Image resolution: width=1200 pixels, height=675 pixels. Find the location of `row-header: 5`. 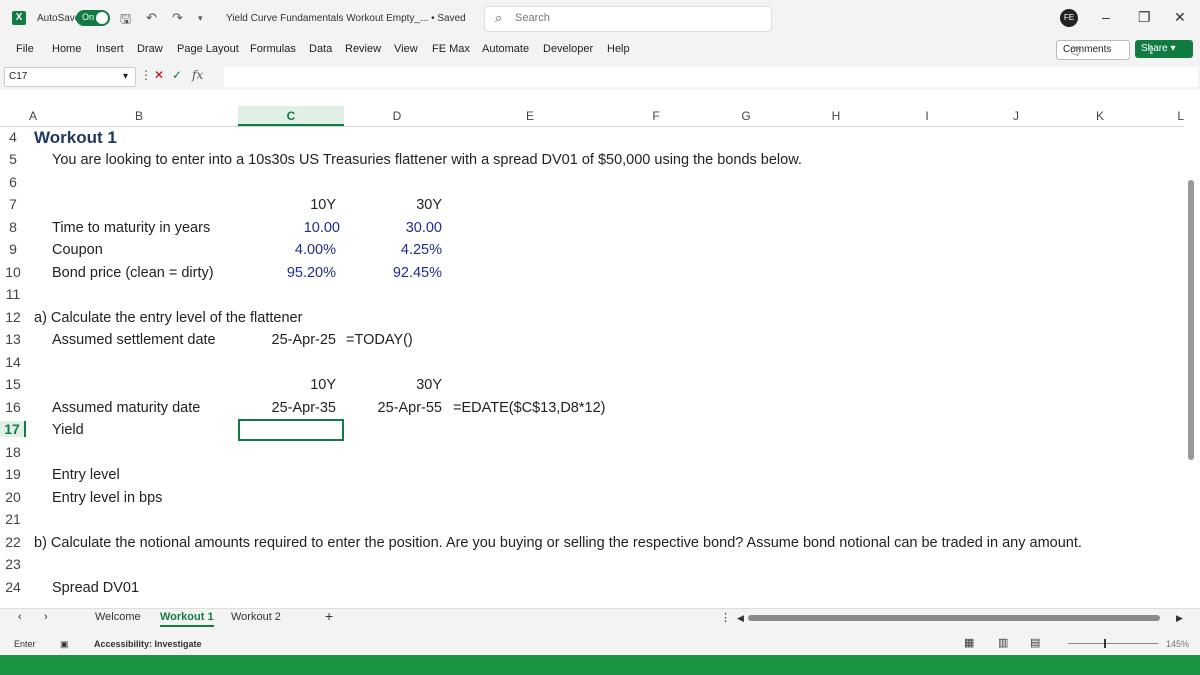

row-header: 5 is located at coordinates (13, 159).